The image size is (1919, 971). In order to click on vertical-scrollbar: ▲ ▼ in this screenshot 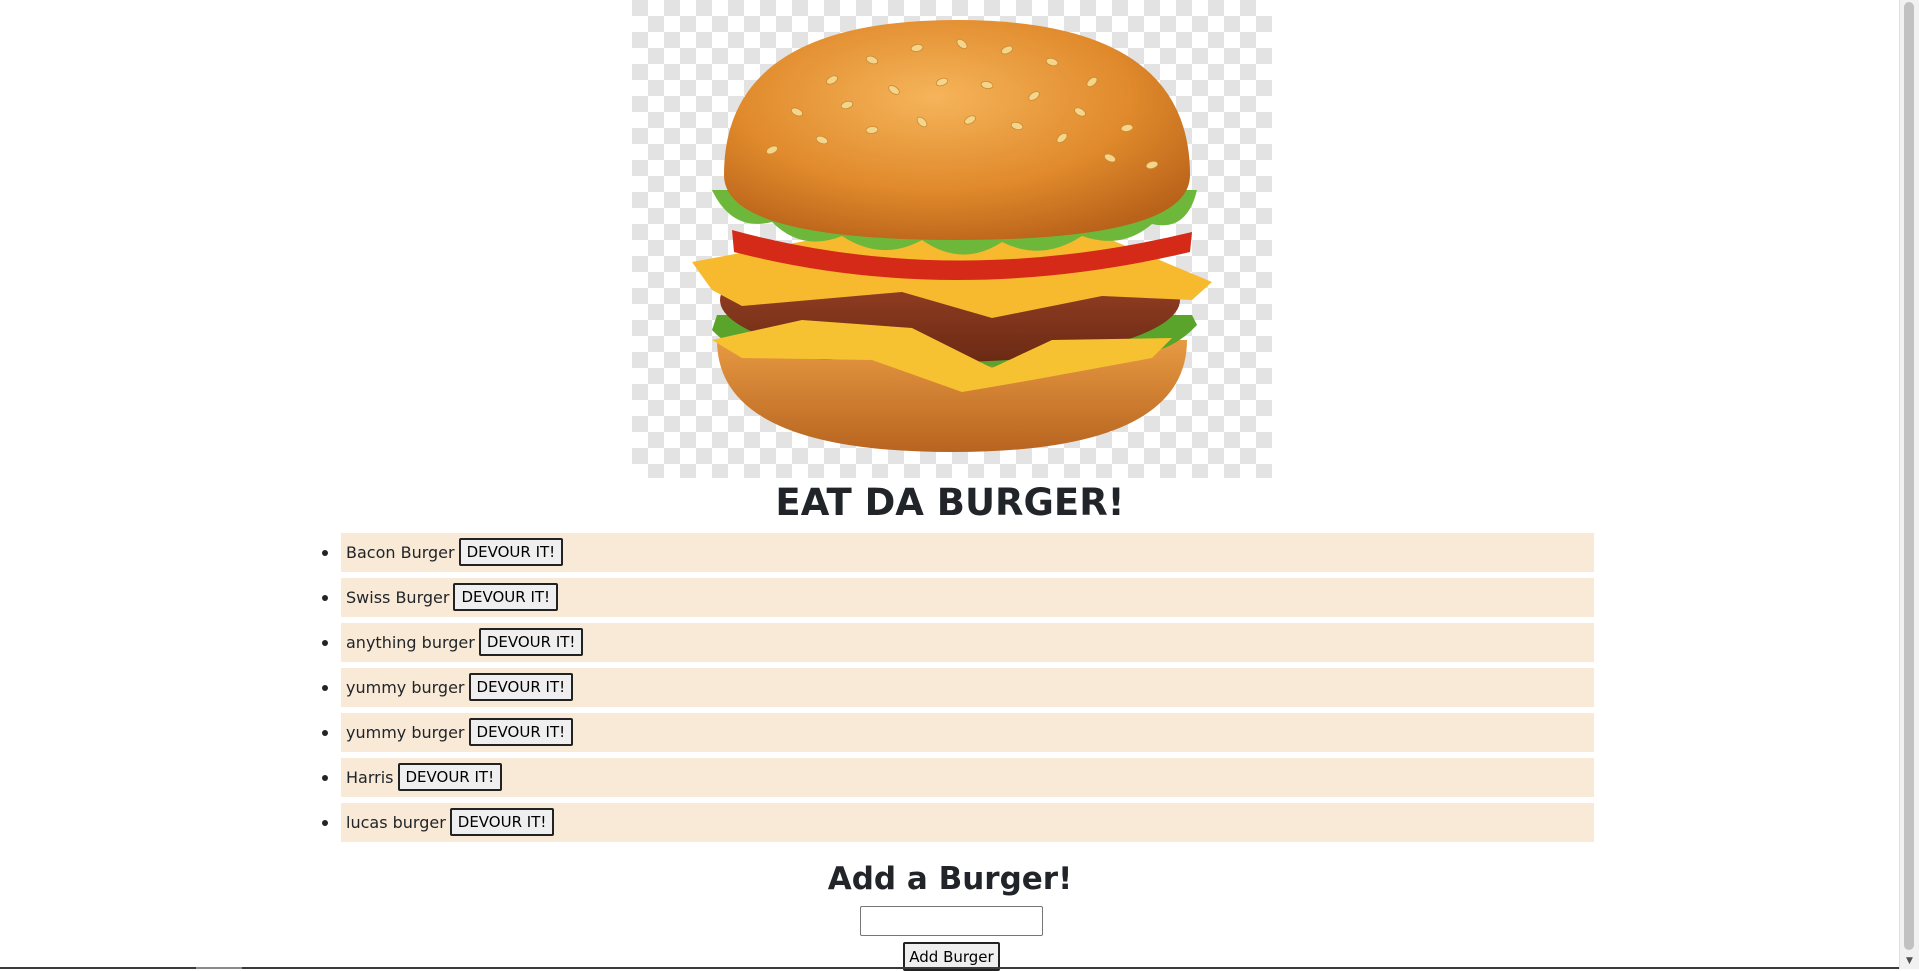, I will do `click(1909, 484)`.